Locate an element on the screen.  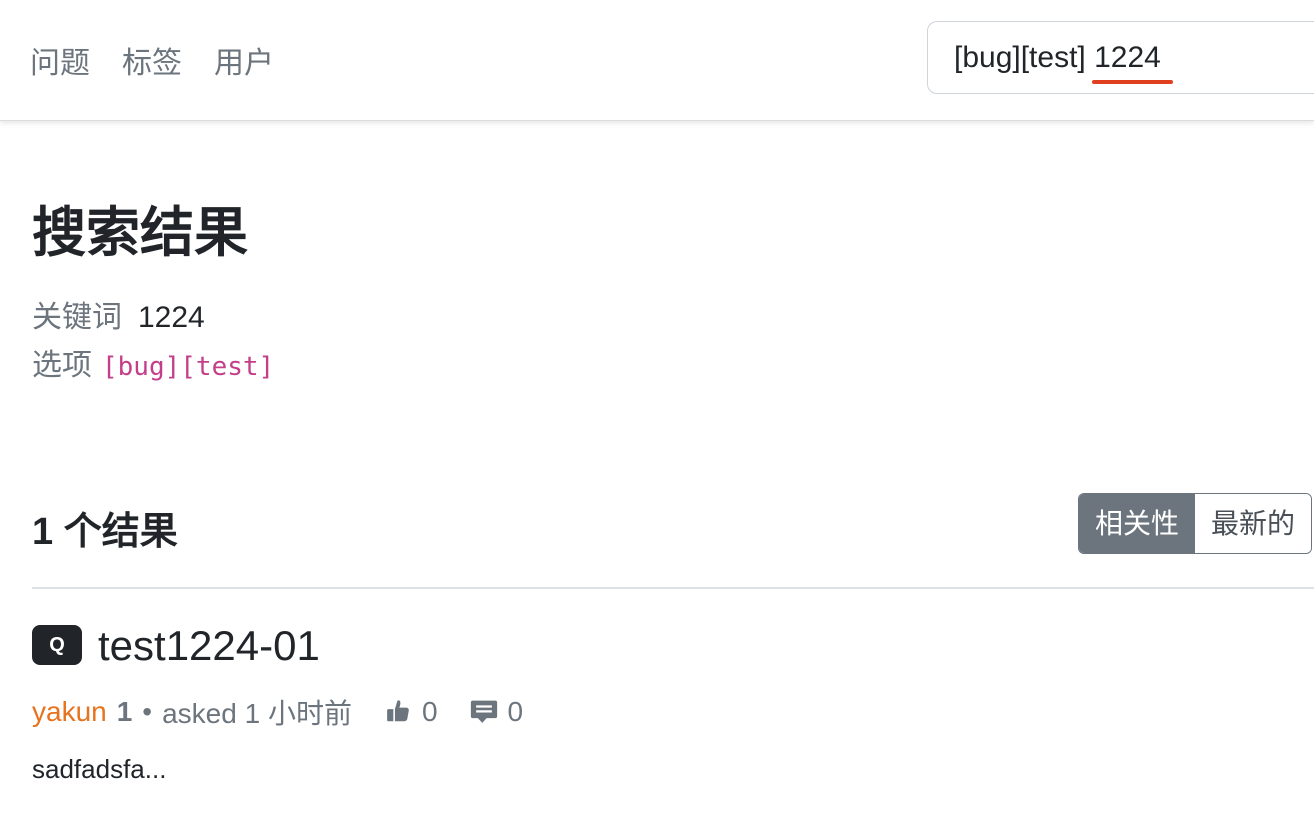
nav-users-link: 用户 is located at coordinates (244, 60).